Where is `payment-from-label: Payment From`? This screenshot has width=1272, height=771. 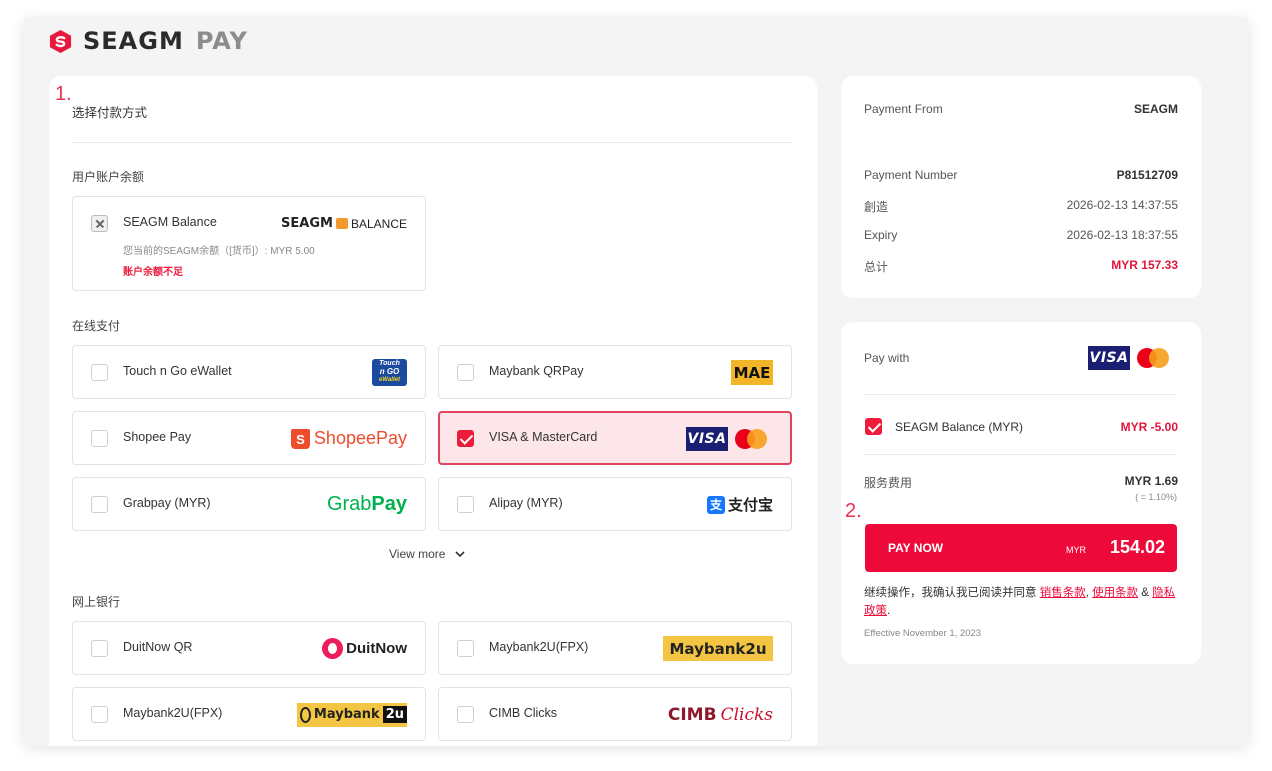
payment-from-label: Payment From is located at coordinates (903, 109).